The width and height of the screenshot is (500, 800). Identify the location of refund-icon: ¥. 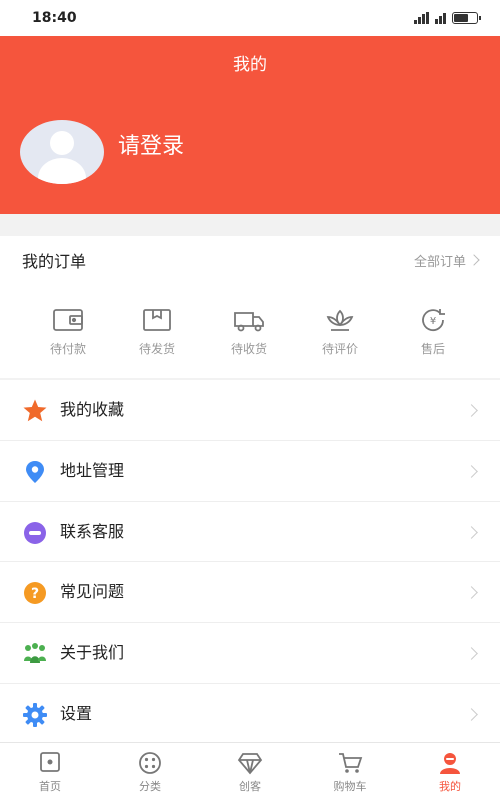
(433, 320).